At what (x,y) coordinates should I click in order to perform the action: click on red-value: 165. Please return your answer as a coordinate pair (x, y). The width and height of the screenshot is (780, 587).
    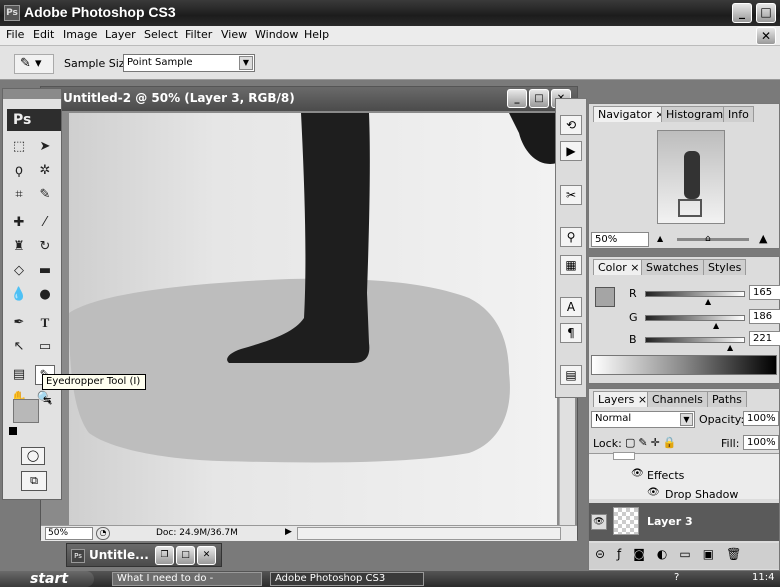
    Looking at the image, I should click on (764, 292).